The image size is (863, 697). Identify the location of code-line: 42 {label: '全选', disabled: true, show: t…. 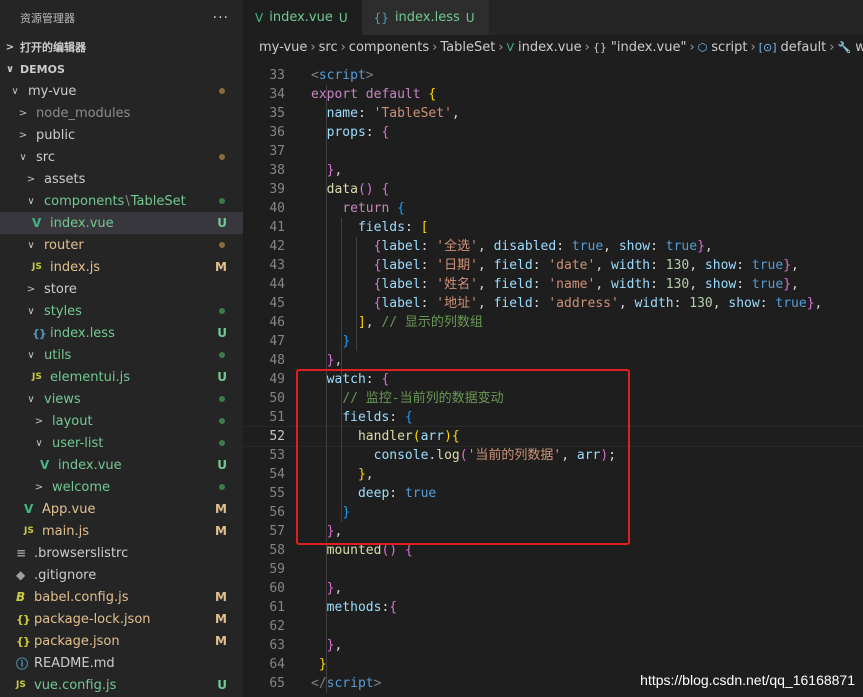
(553, 246).